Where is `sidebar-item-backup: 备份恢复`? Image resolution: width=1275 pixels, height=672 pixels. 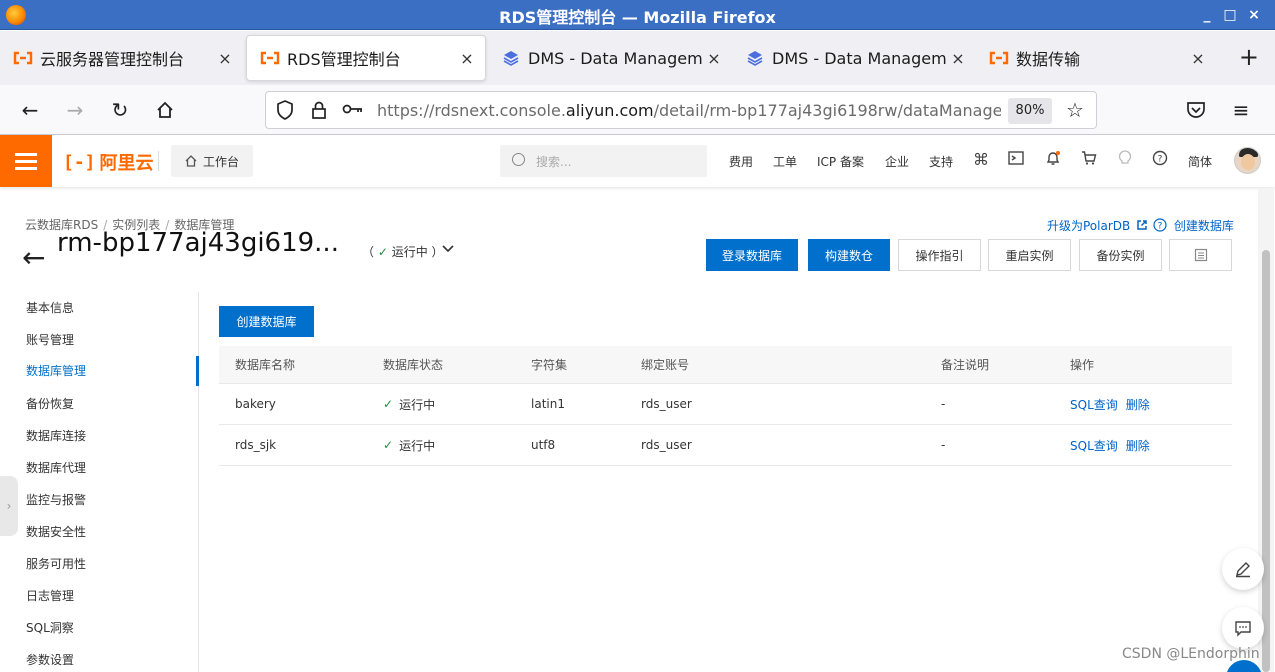
sidebar-item-backup: 备份恢复 is located at coordinates (50, 403).